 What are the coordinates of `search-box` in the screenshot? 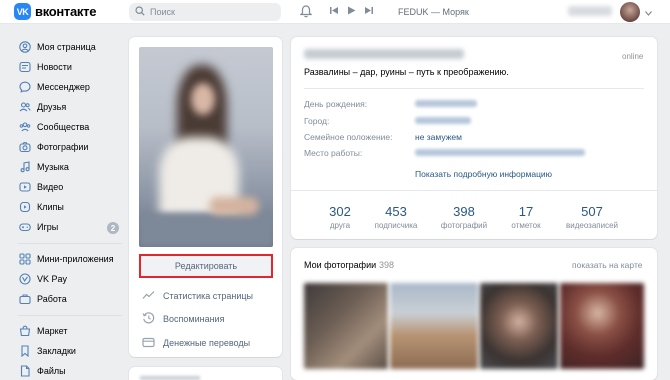 It's located at (205, 12).